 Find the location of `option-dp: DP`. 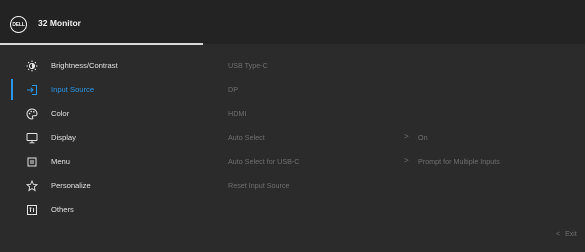

option-dp: DP is located at coordinates (393, 90).